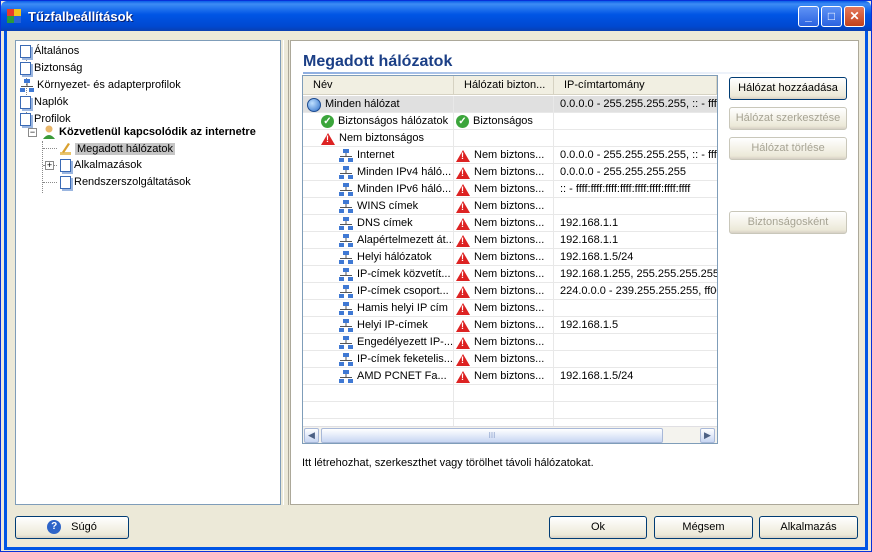 The width and height of the screenshot is (872, 552). What do you see at coordinates (635, 155) in the screenshot?
I see `cell-ip: 0.0.0.0 - 255.255.255.255, :: - ffff` at bounding box center [635, 155].